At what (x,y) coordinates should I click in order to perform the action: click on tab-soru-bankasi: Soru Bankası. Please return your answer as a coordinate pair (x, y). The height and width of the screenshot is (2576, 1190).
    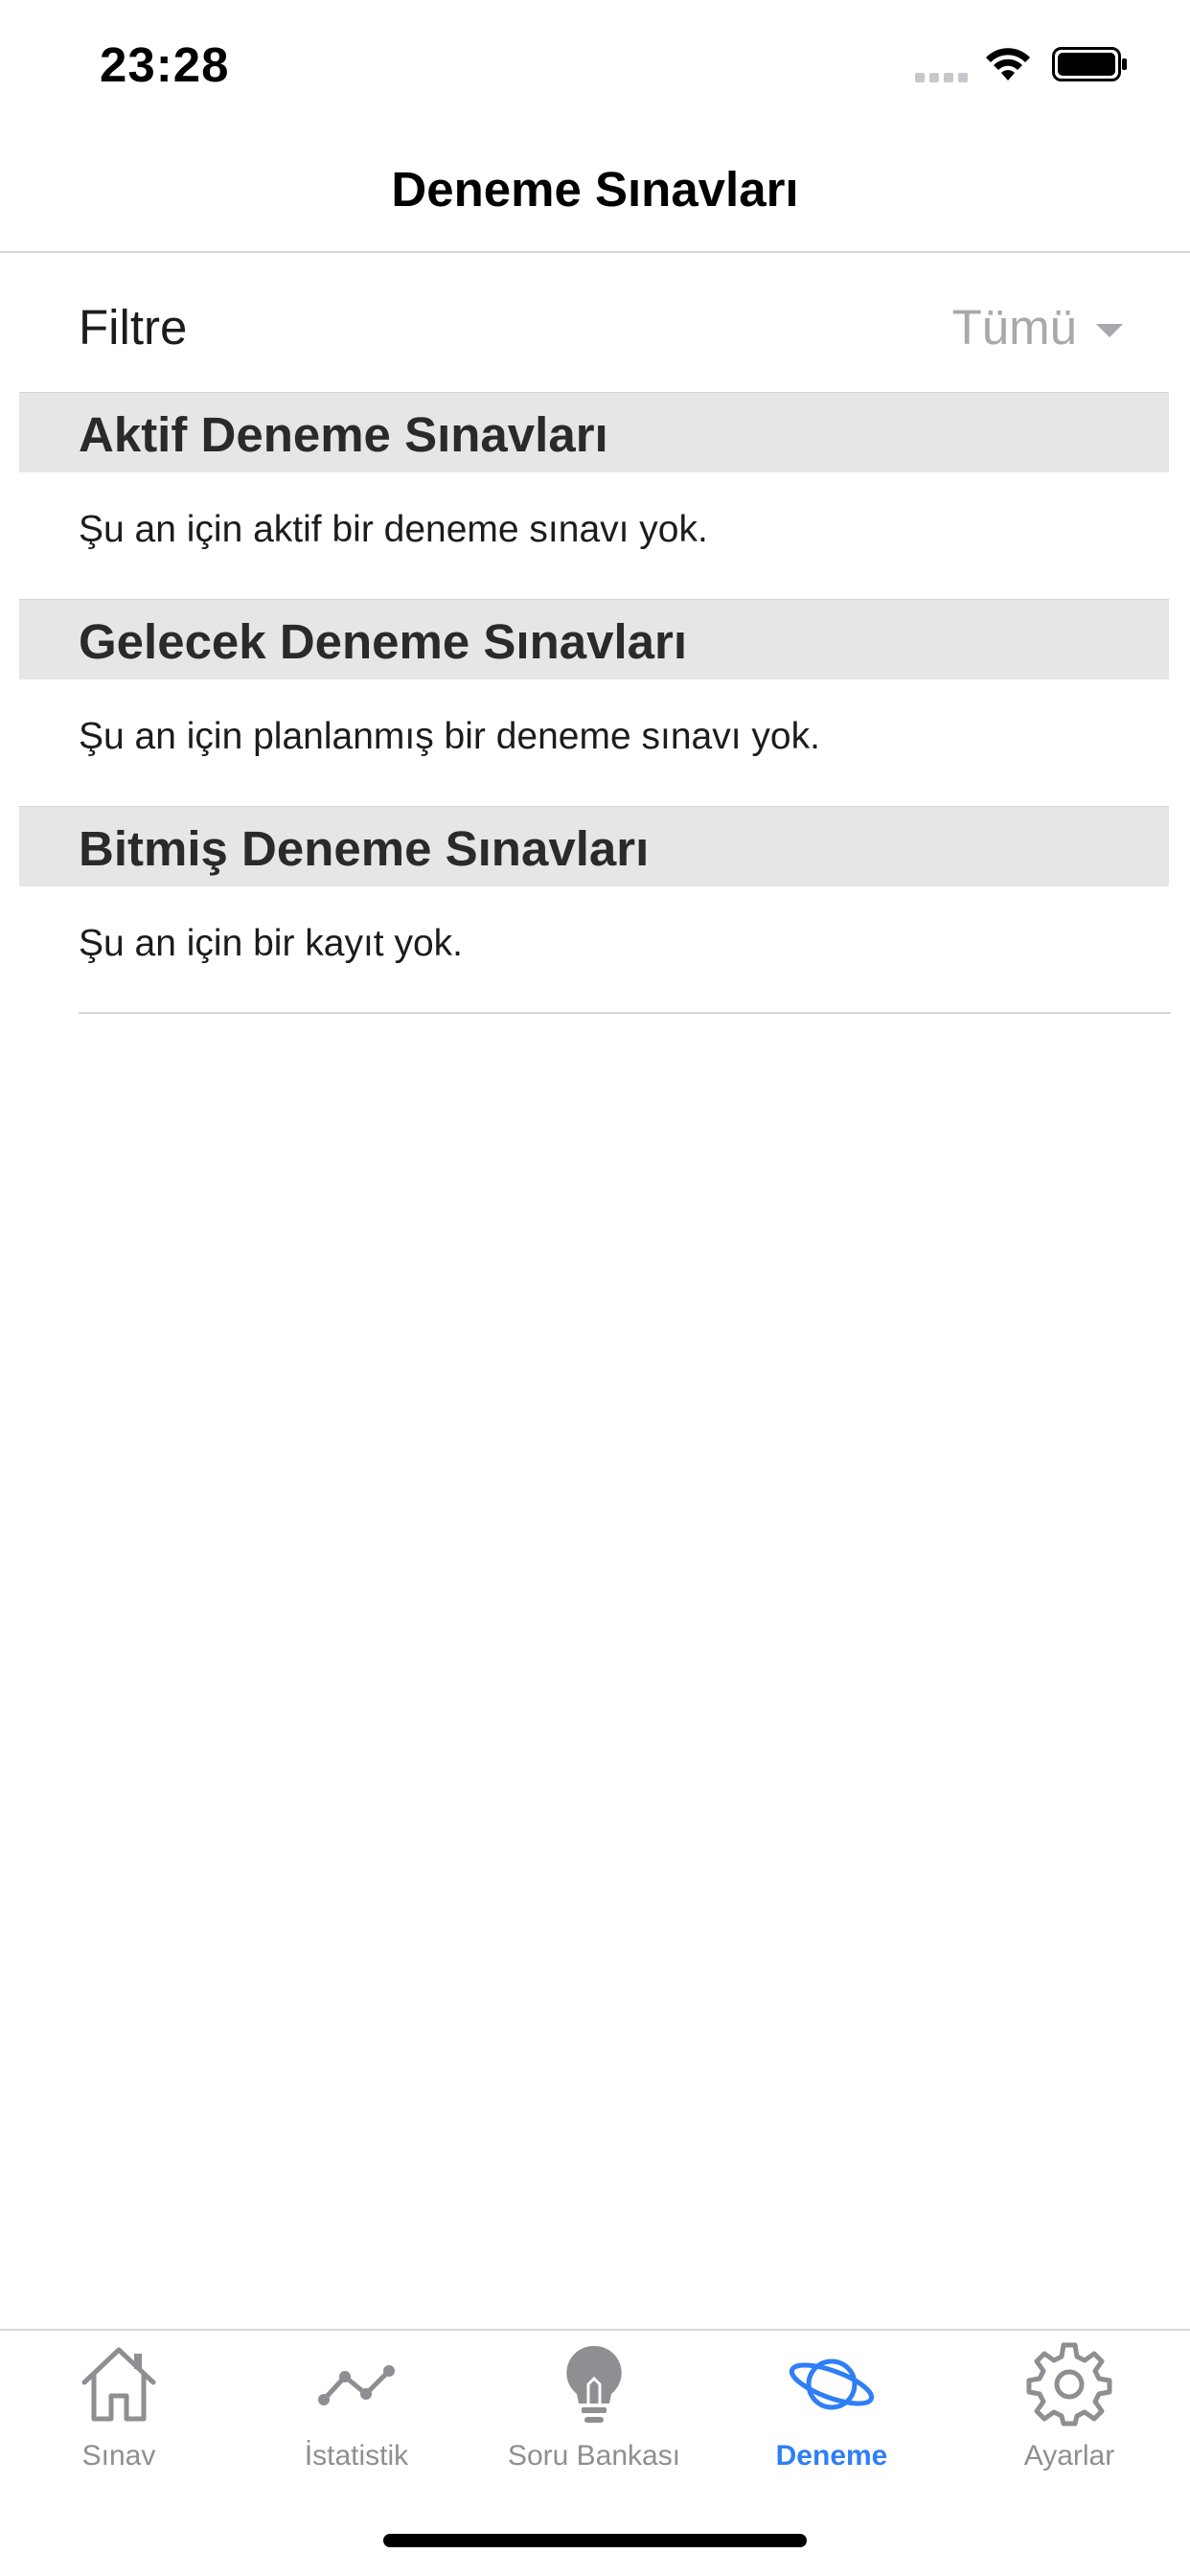
    Looking at the image, I should click on (594, 2421).